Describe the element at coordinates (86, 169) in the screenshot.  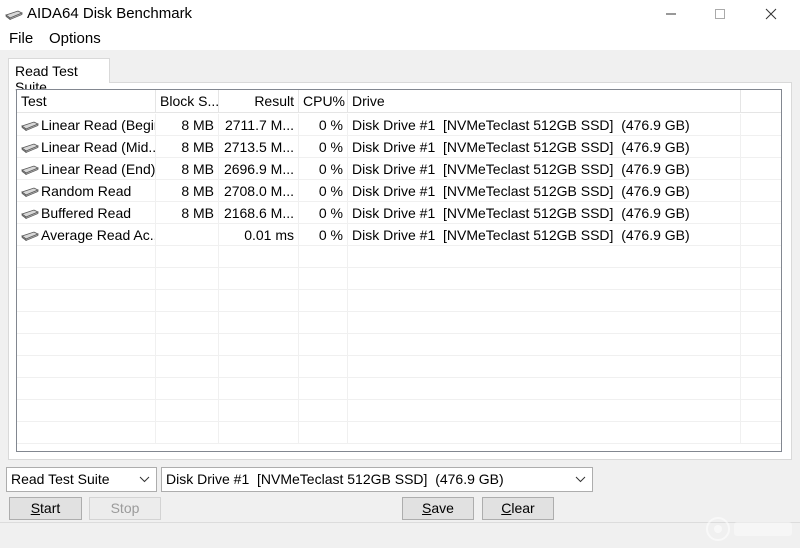
I see `cell-test: Linear Read (End)` at that location.